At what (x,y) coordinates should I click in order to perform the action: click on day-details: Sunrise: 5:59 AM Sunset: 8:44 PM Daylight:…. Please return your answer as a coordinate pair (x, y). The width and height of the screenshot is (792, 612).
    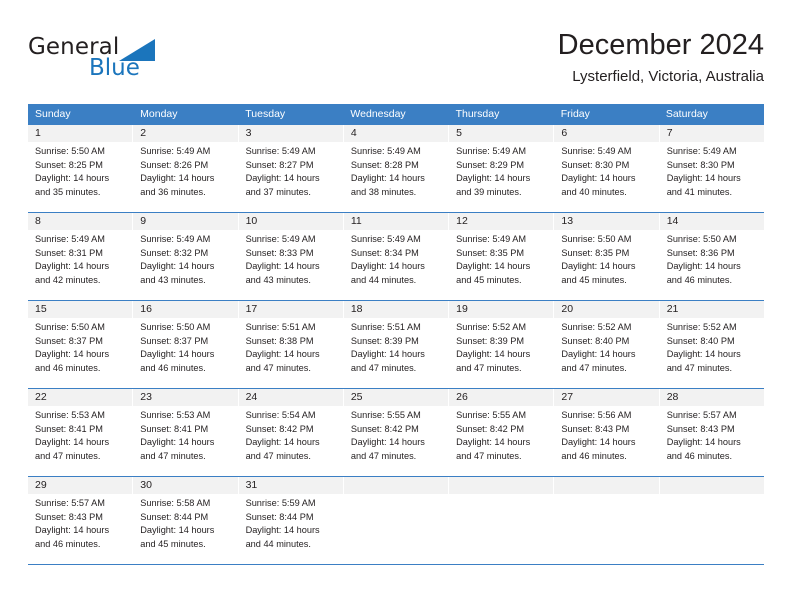
    Looking at the image, I should click on (291, 523).